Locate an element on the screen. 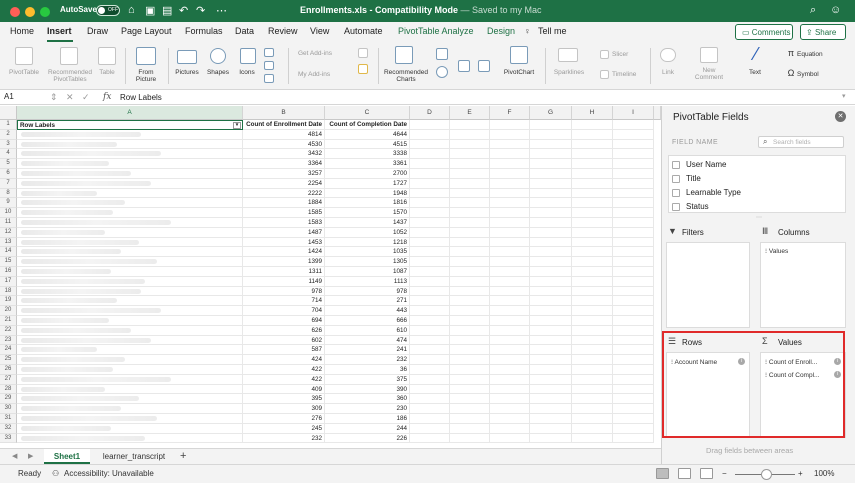 This screenshot has height=483, width=855. row-number: 6 is located at coordinates (8, 174).